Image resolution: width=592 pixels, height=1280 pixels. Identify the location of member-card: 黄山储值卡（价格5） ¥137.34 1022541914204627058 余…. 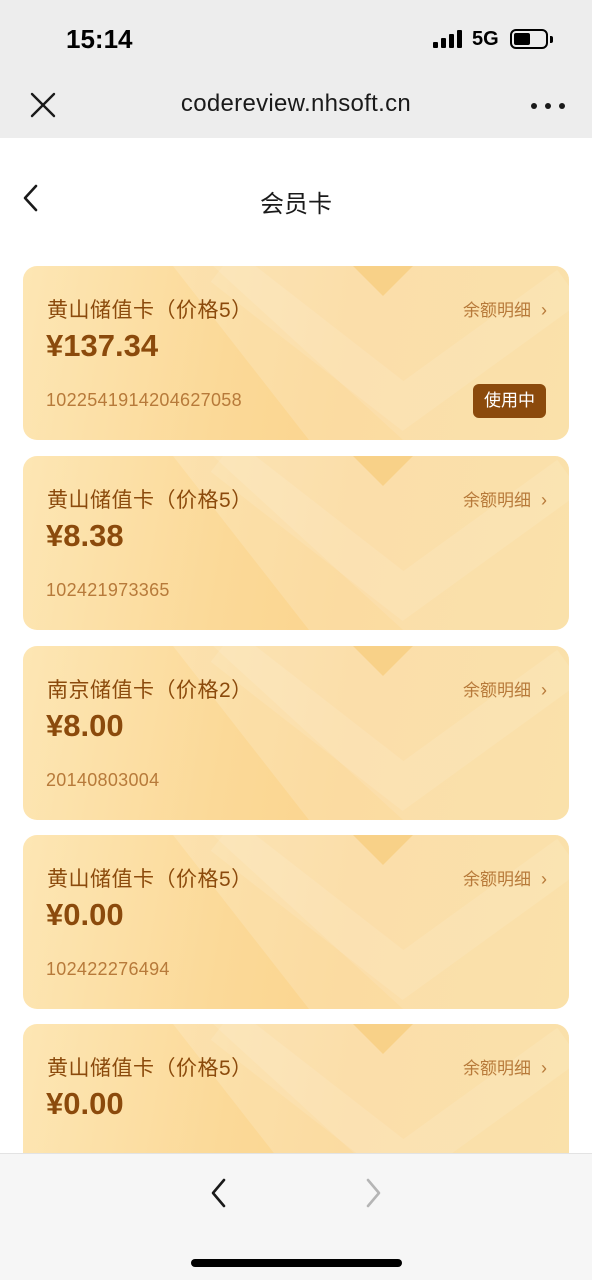
(296, 353).